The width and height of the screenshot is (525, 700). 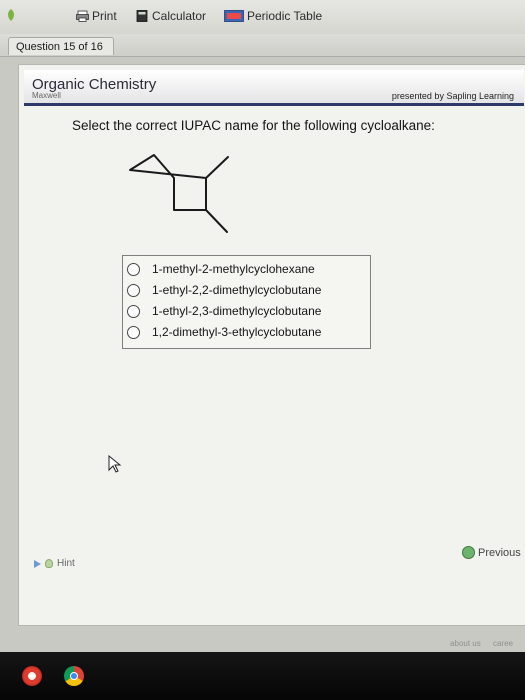 I want to click on hint-label: Hint, so click(x=66, y=563).